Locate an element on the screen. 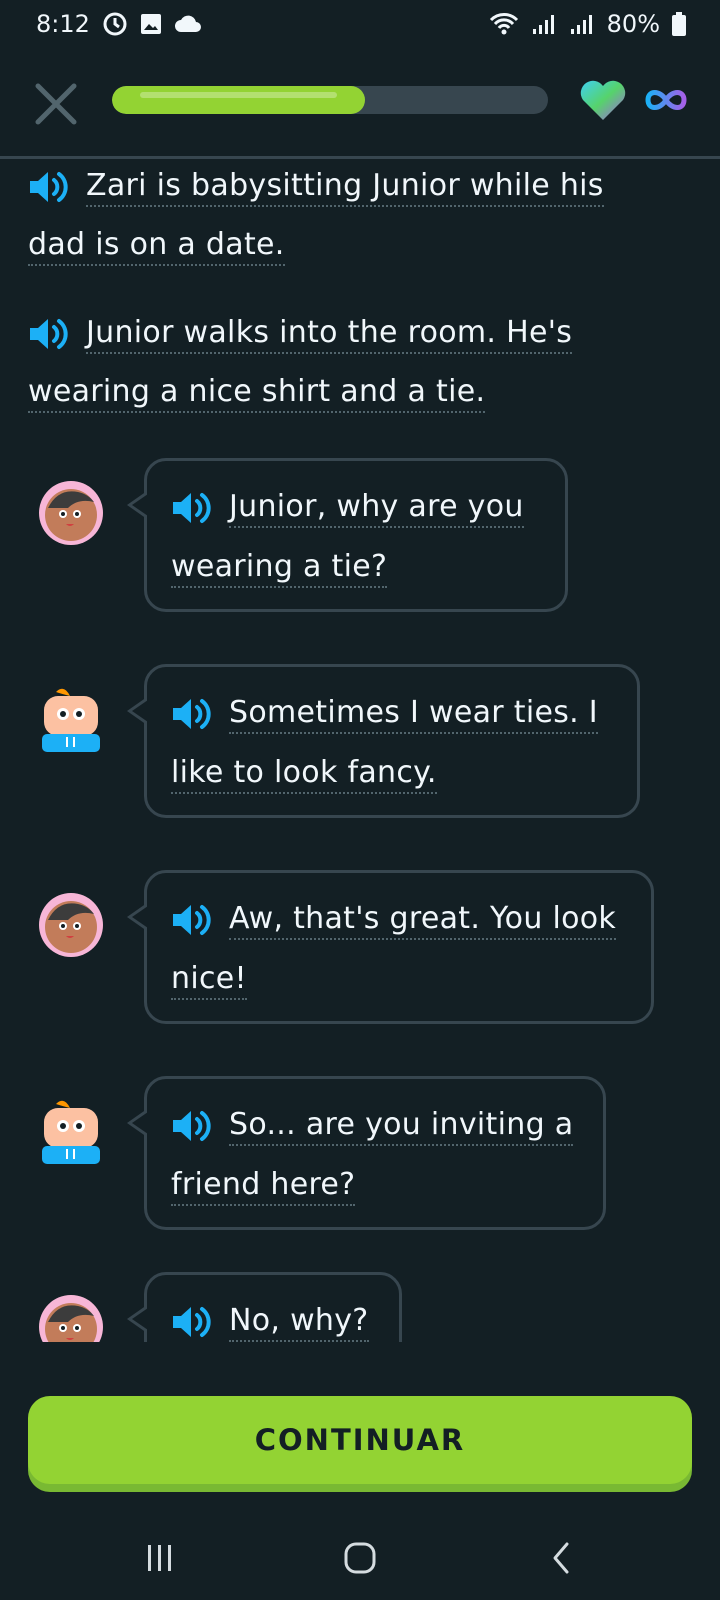  cloud-icon is located at coordinates (188, 24).